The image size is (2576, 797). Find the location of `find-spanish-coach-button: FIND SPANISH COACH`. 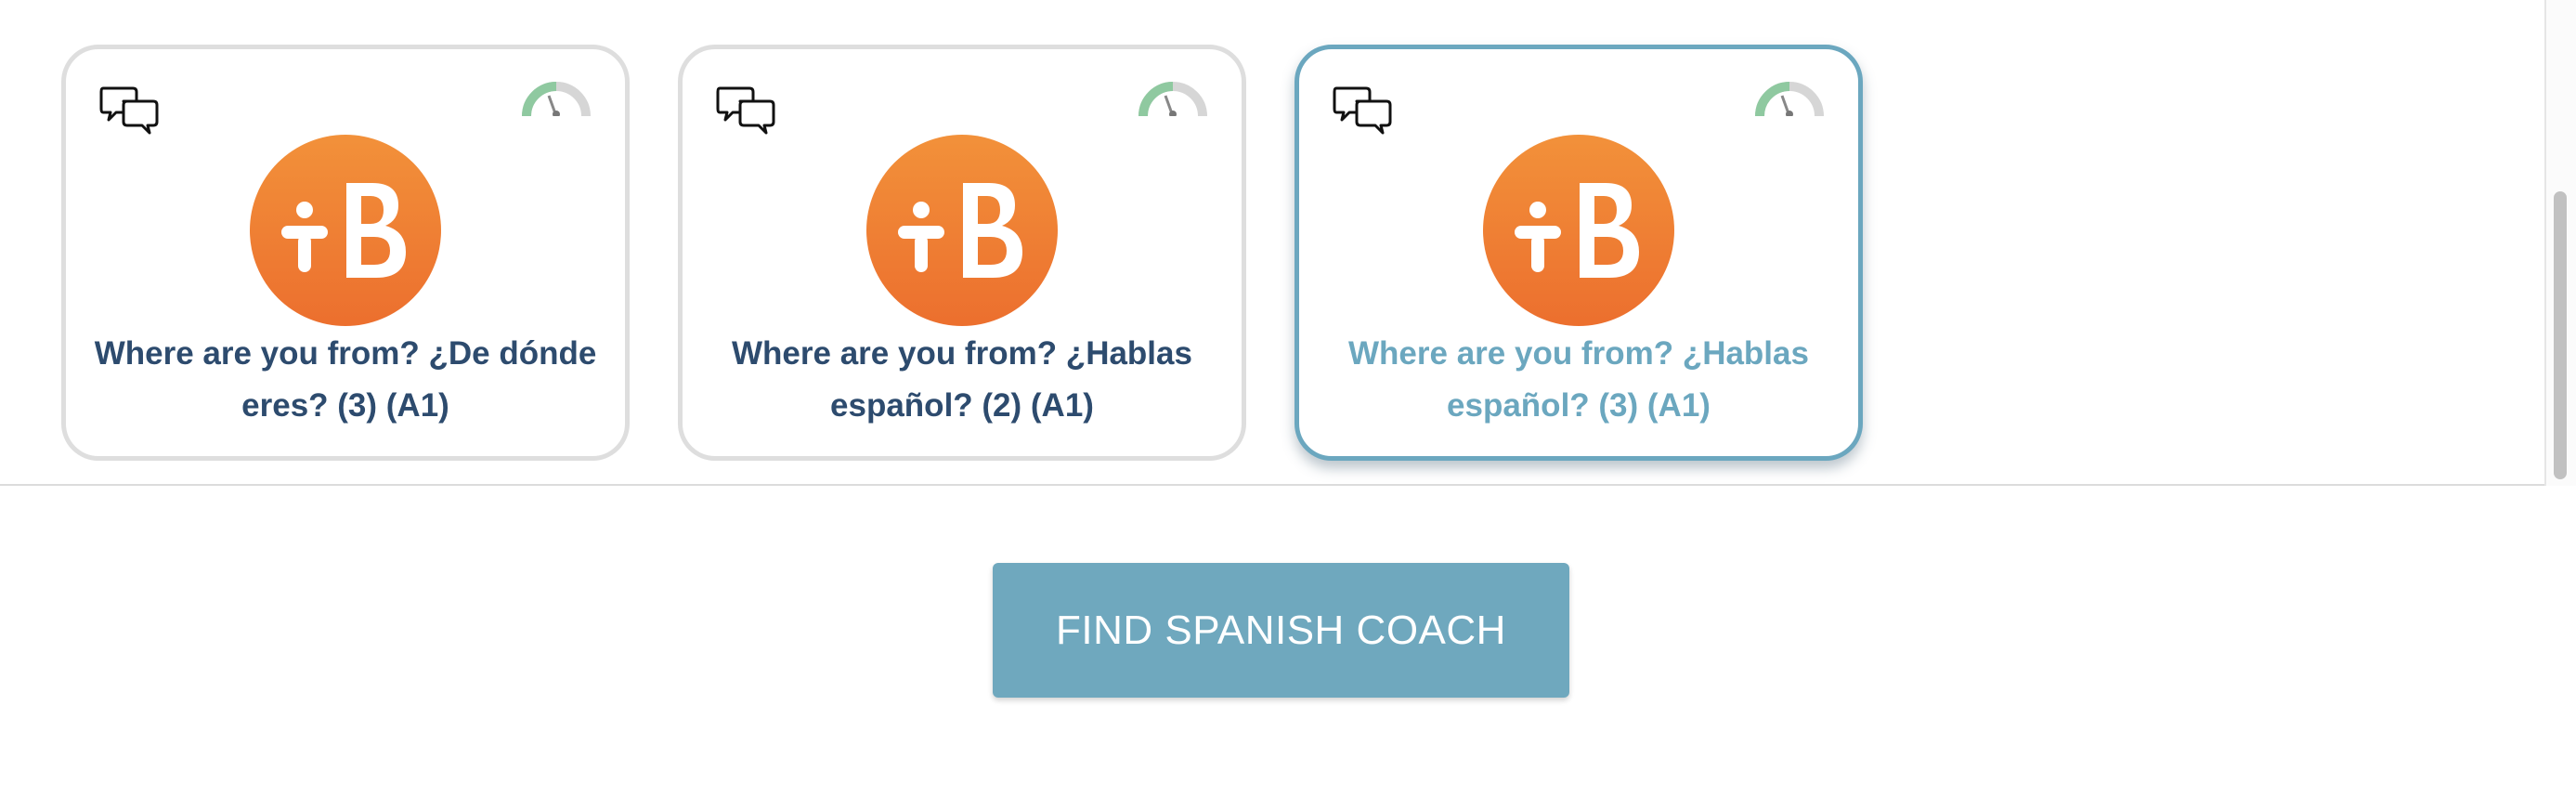

find-spanish-coach-button: FIND SPANISH COACH is located at coordinates (1281, 630).